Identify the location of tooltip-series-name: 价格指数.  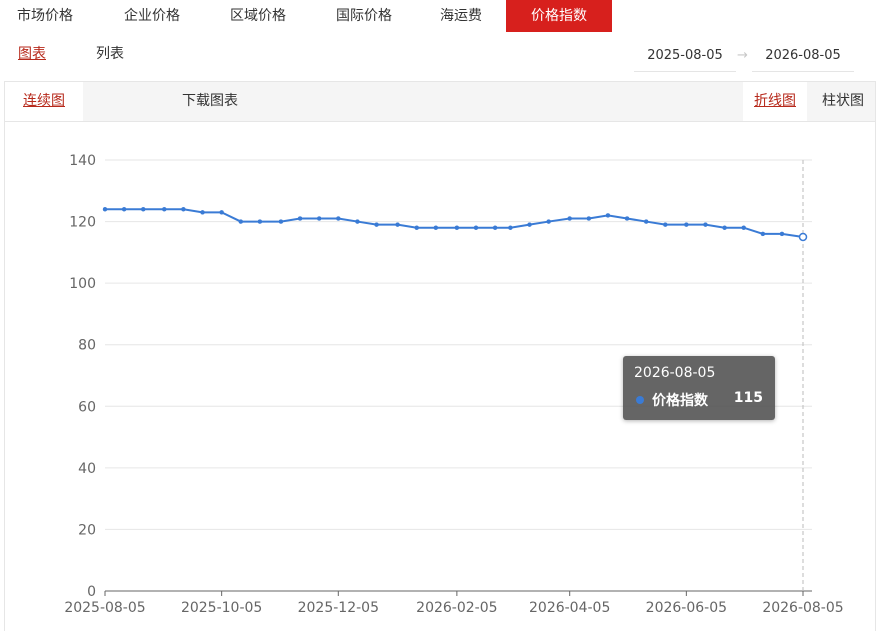
(680, 401).